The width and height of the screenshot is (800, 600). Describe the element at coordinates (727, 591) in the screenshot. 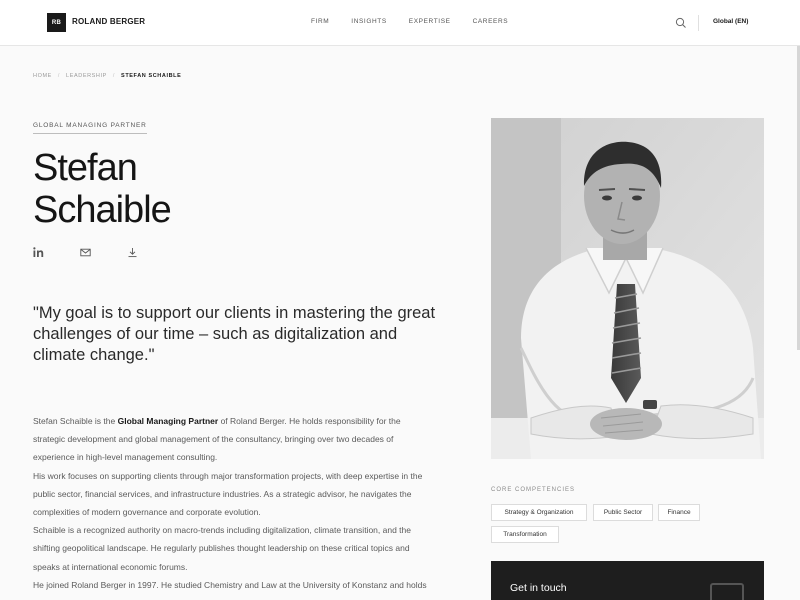

I see `contact-icon` at that location.